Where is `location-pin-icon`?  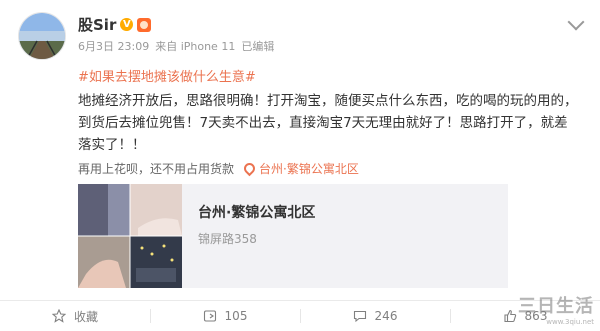
location-pin-icon is located at coordinates (249, 168).